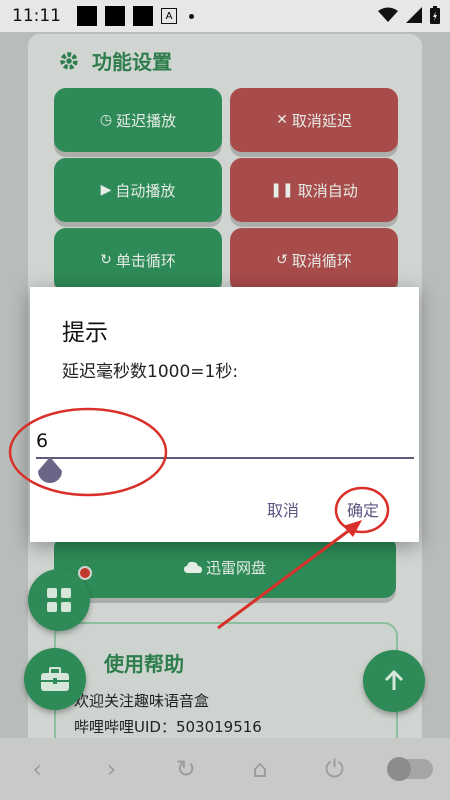  Describe the element at coordinates (59, 600) in the screenshot. I see `grid-icon` at that location.